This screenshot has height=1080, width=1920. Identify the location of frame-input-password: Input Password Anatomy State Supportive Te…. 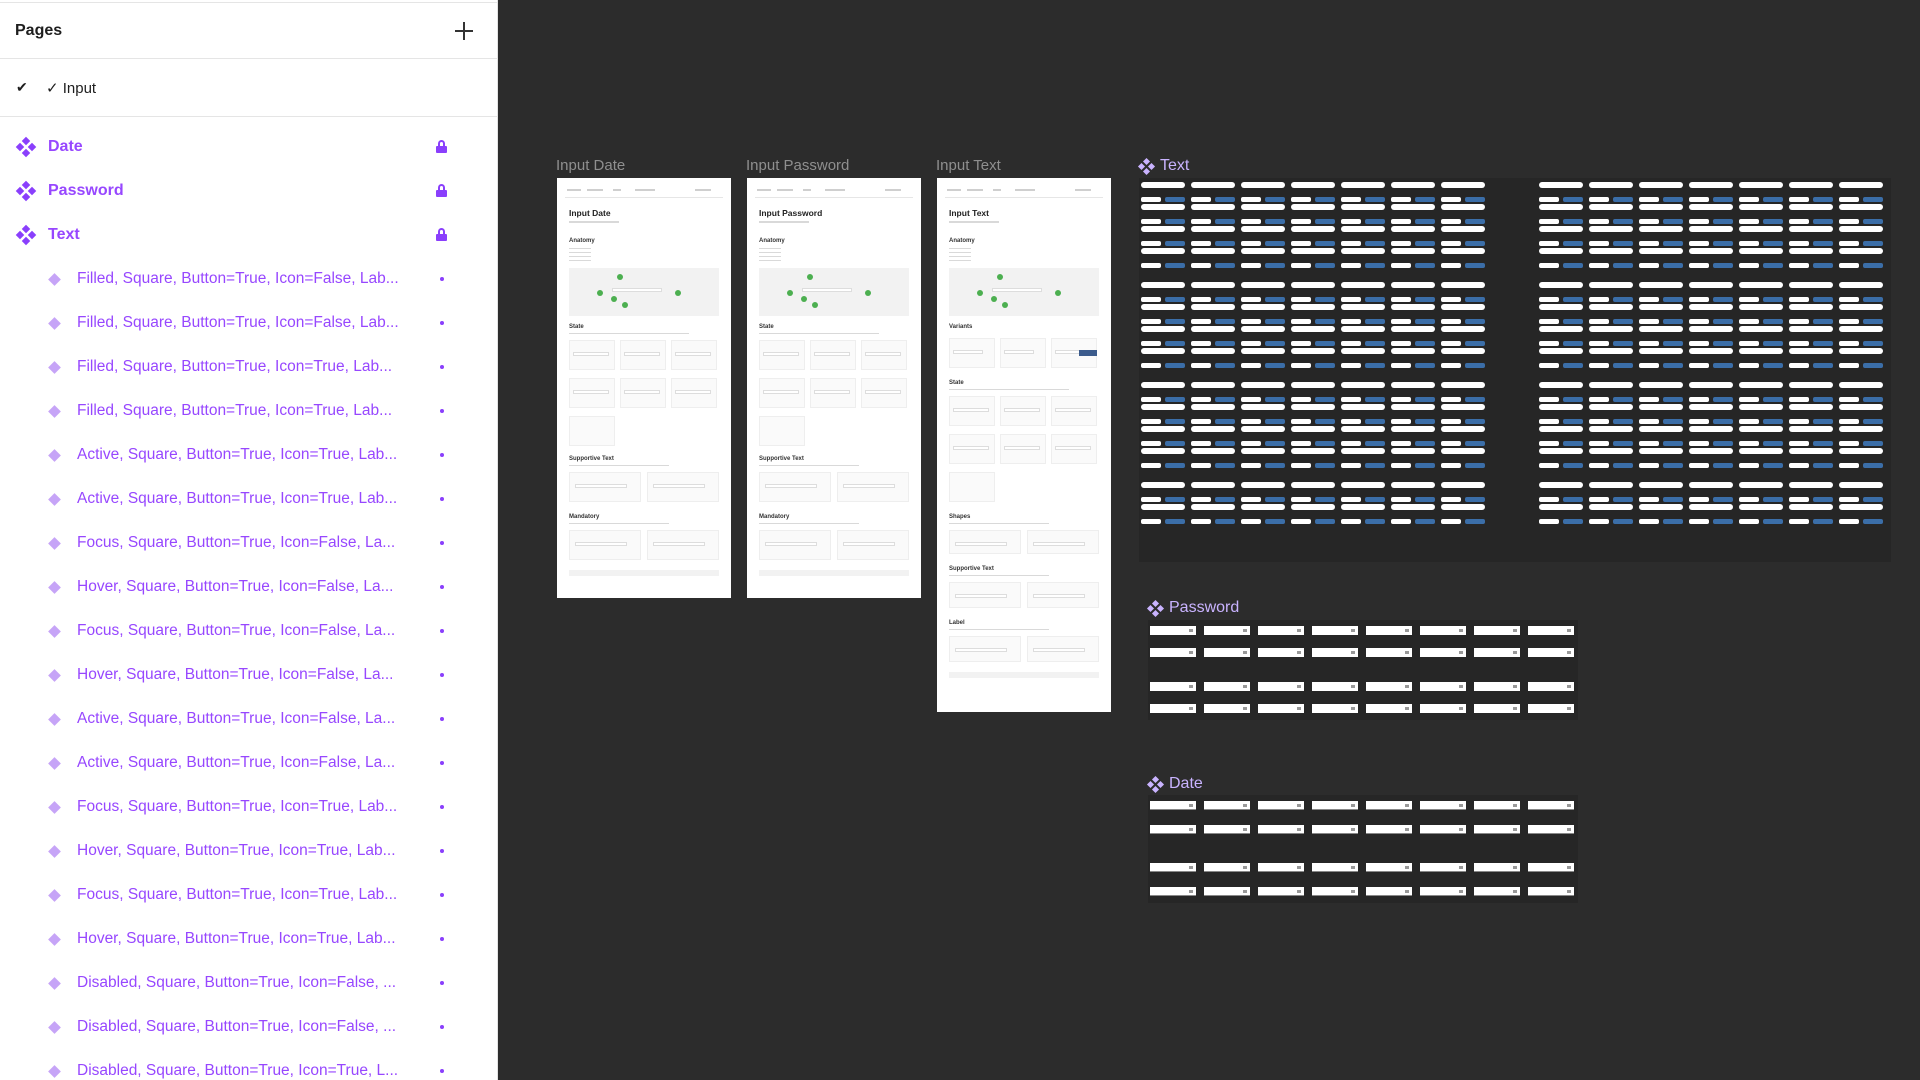
(834, 388).